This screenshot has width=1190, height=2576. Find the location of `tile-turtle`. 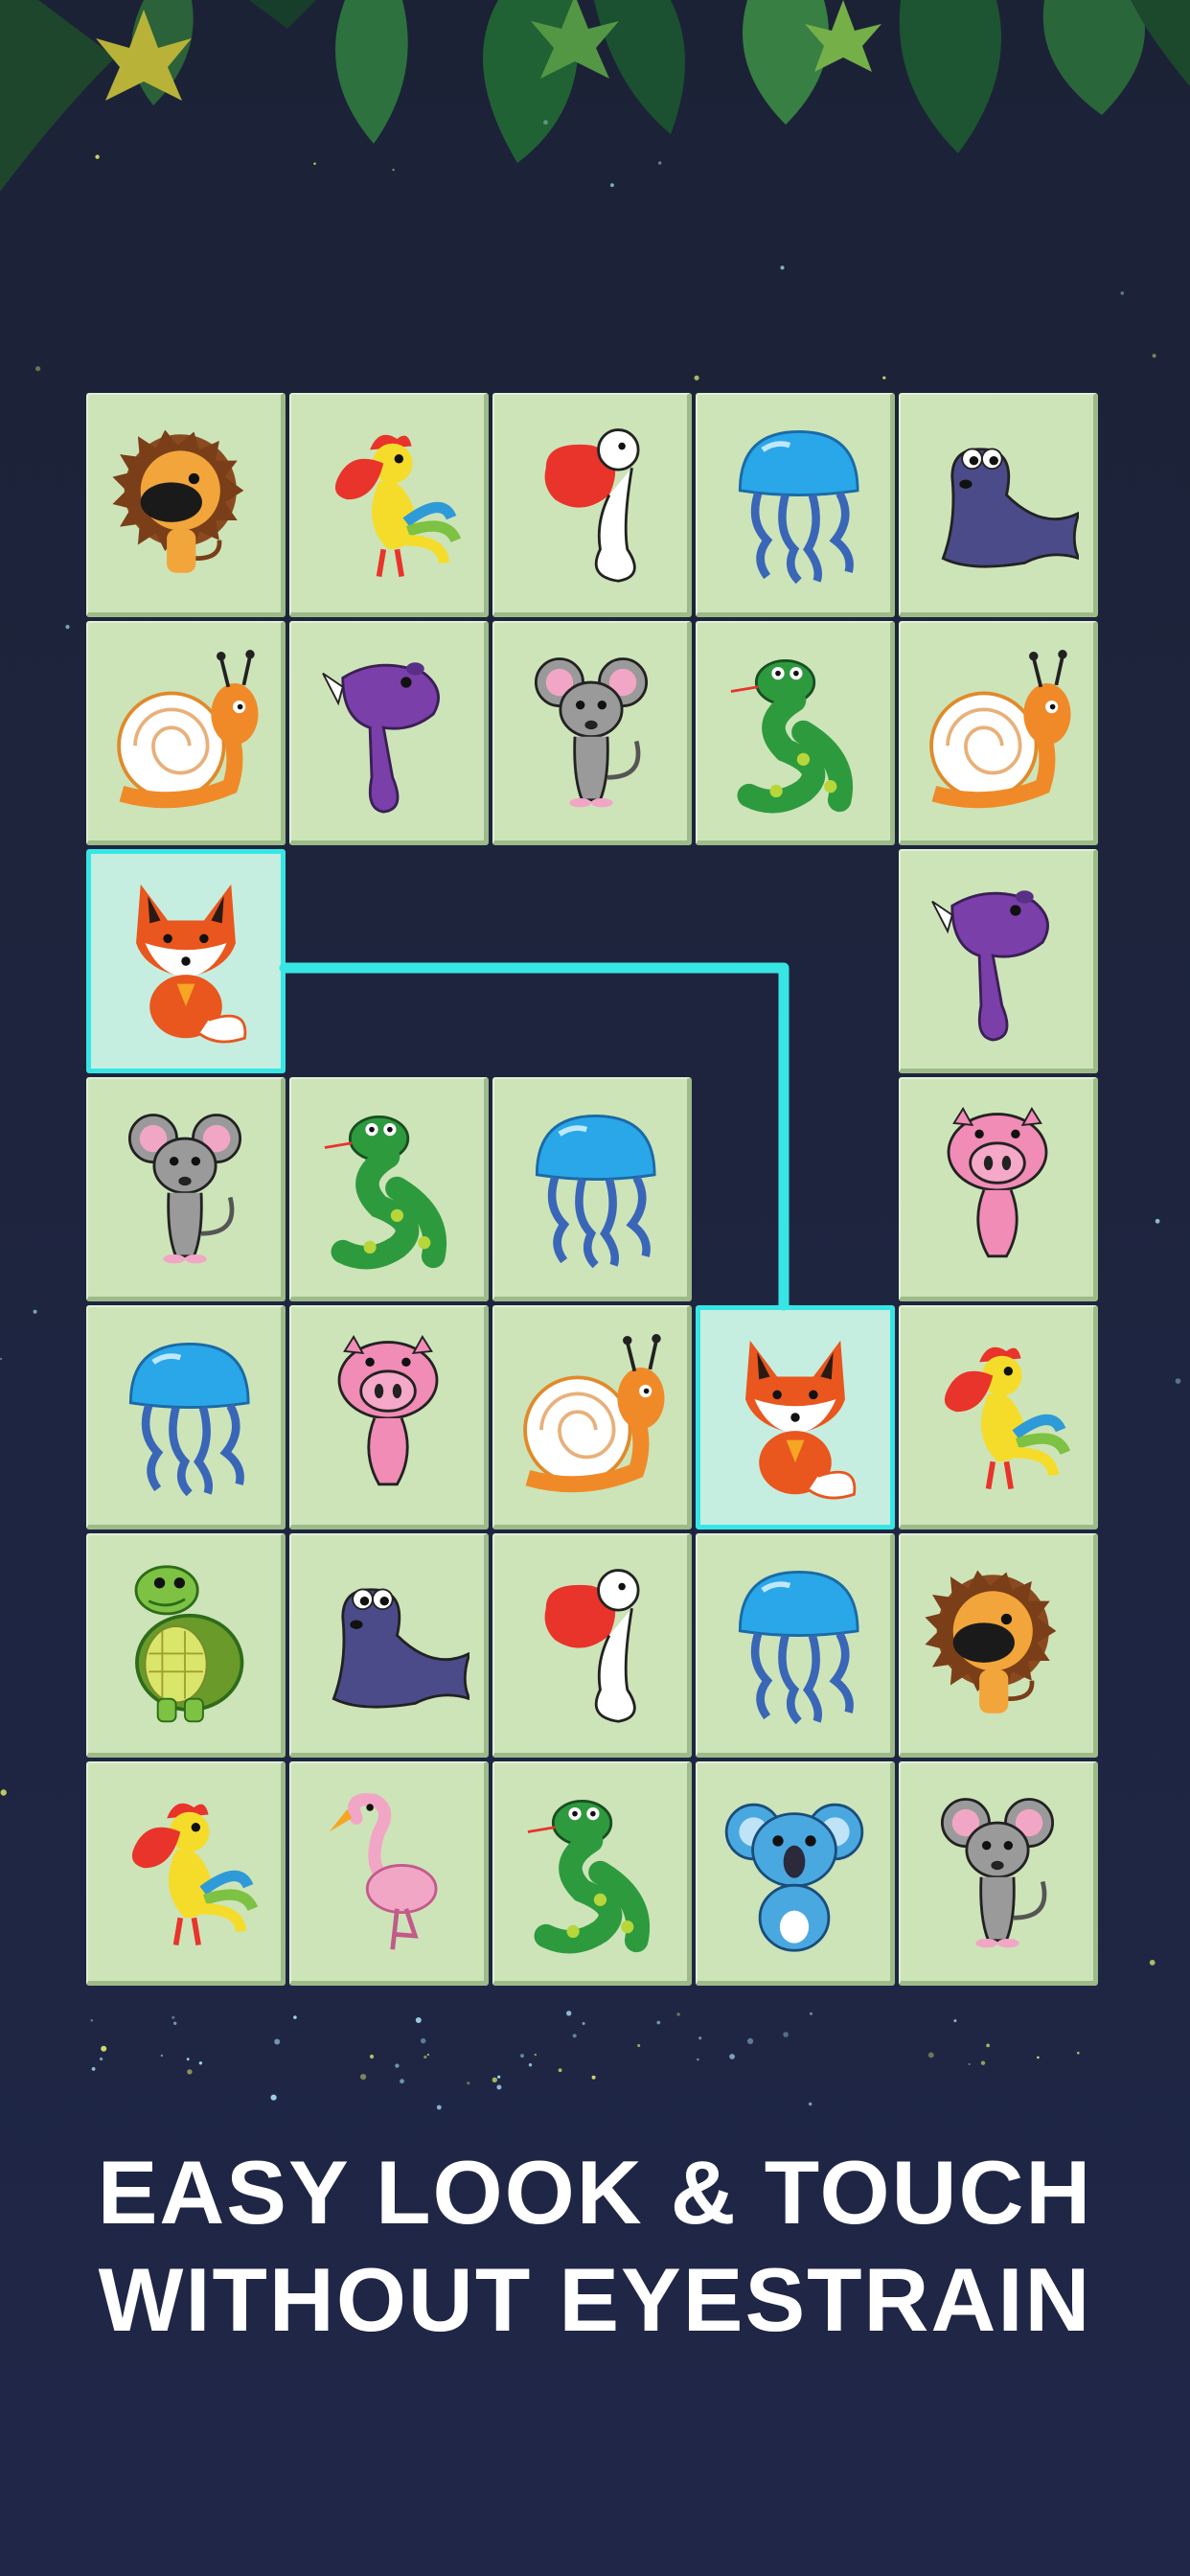

tile-turtle is located at coordinates (186, 1645).